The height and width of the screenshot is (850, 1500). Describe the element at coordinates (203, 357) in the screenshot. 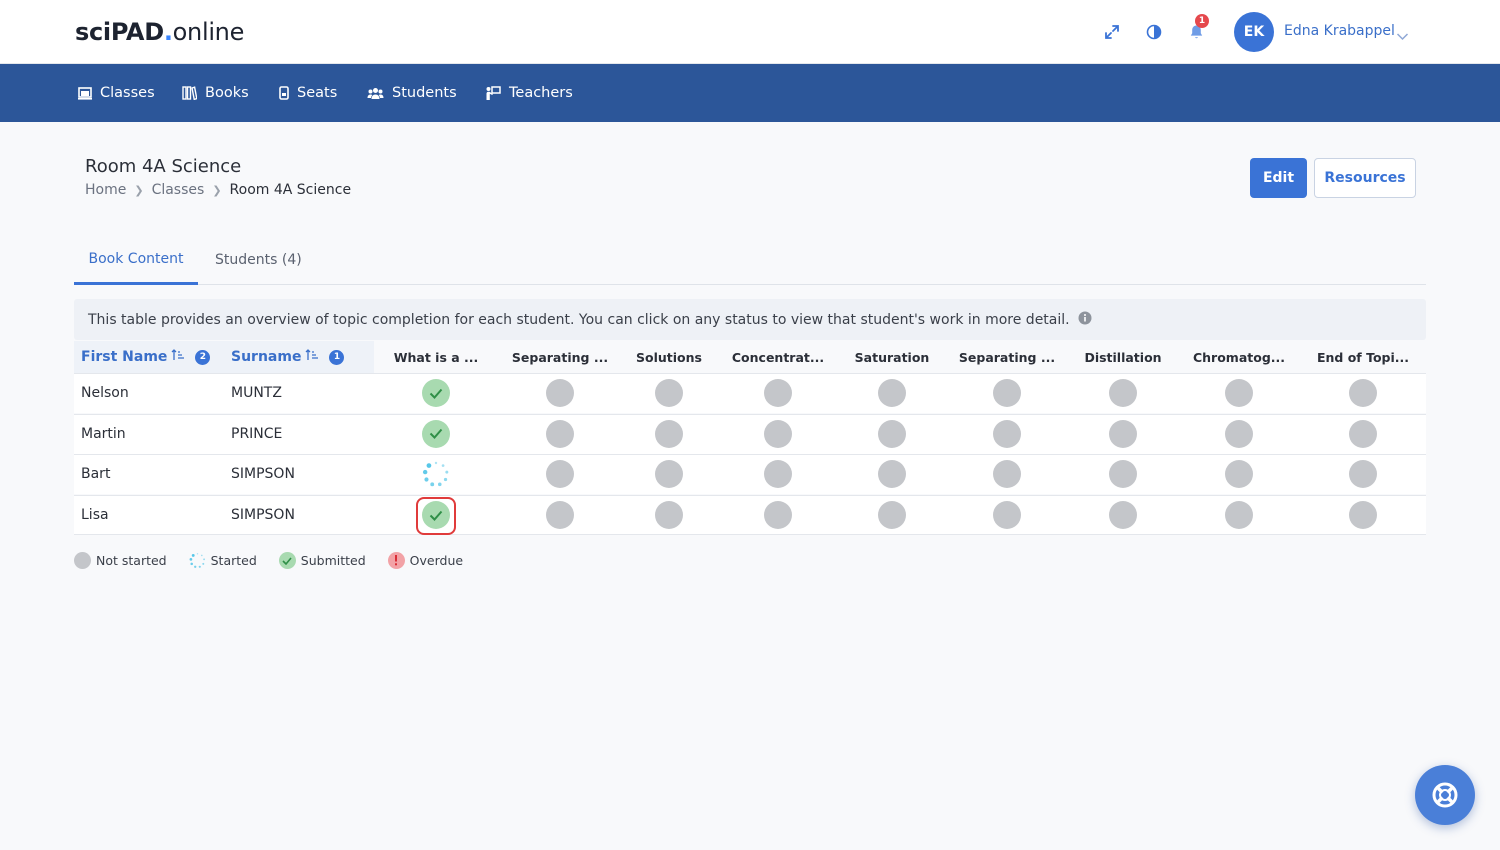

I see `sort-order-badge: 2` at that location.